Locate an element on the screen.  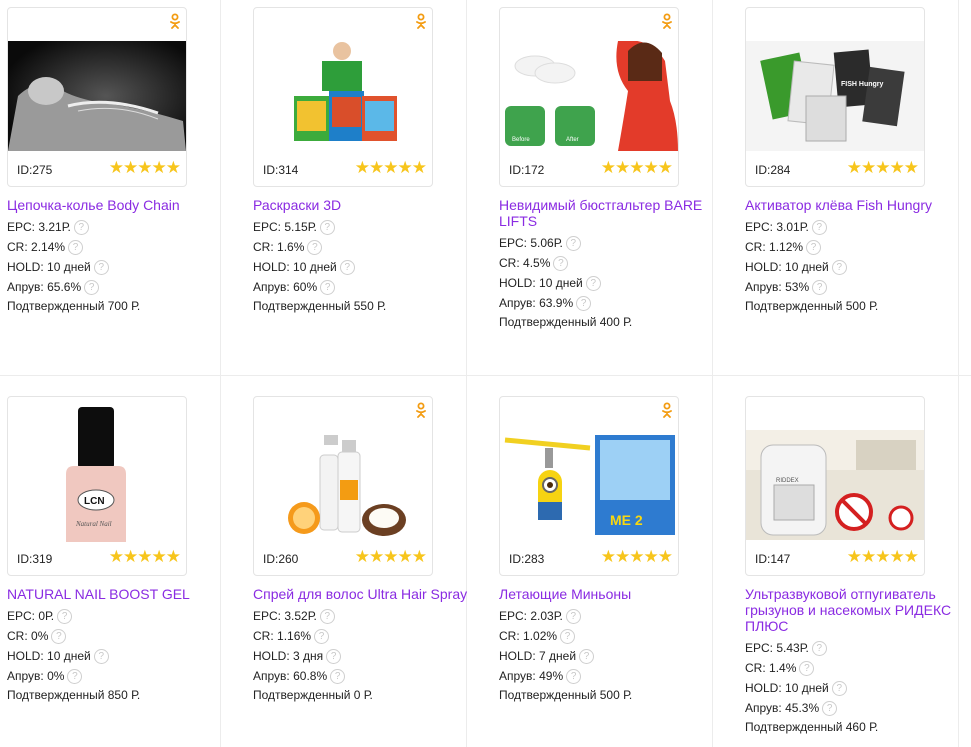
epc-value: 5.06Р. is located at coordinates (546, 243).